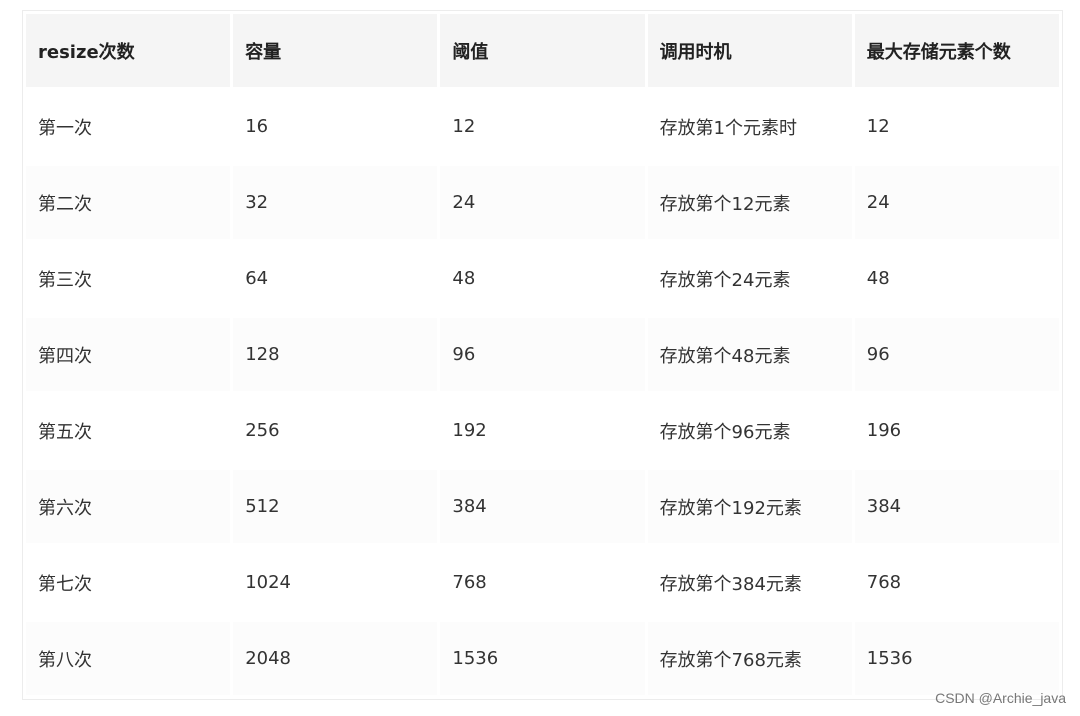 This screenshot has width=1080, height=716. What do you see at coordinates (128, 202) in the screenshot?
I see `cell-resize-count: 第二次` at bounding box center [128, 202].